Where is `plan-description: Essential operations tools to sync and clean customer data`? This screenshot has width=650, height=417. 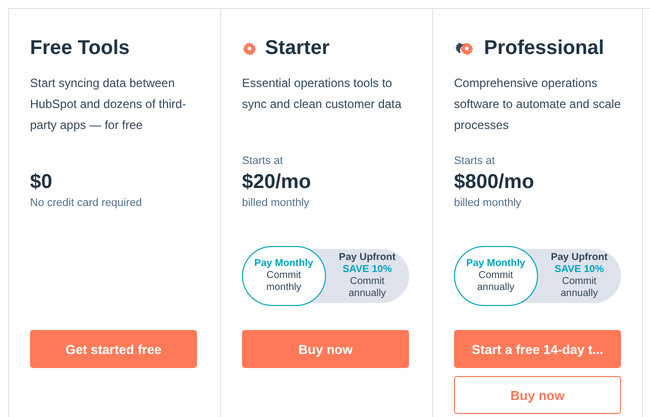 plan-description: Essential operations tools to sync and clean customer data is located at coordinates (322, 94).